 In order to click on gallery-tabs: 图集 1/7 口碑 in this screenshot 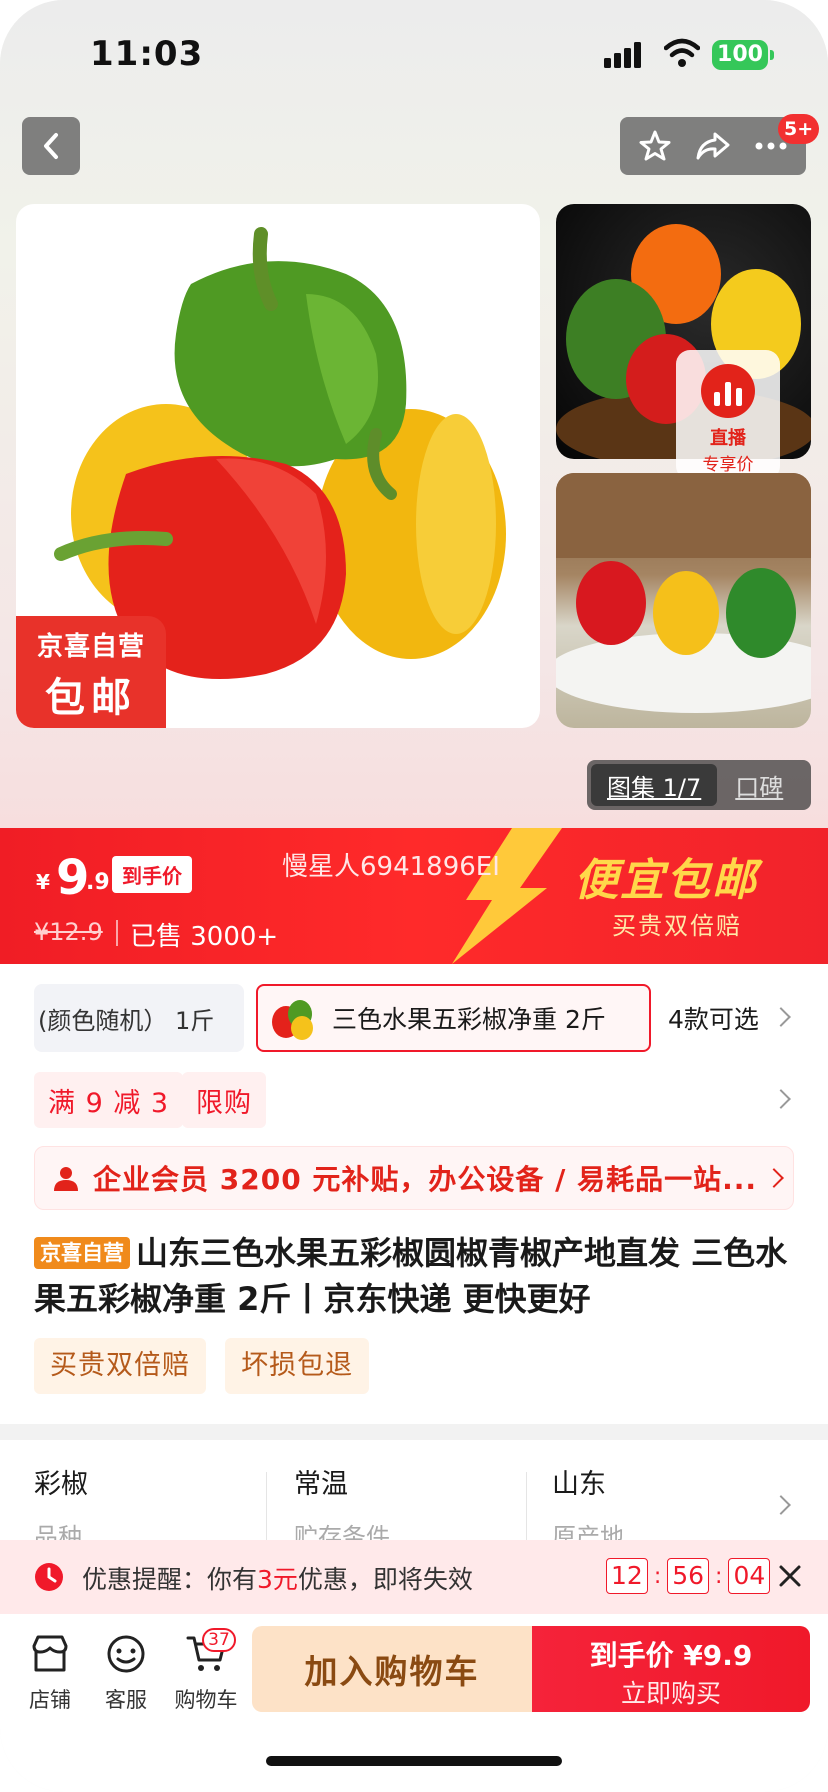, I will do `click(699, 785)`.